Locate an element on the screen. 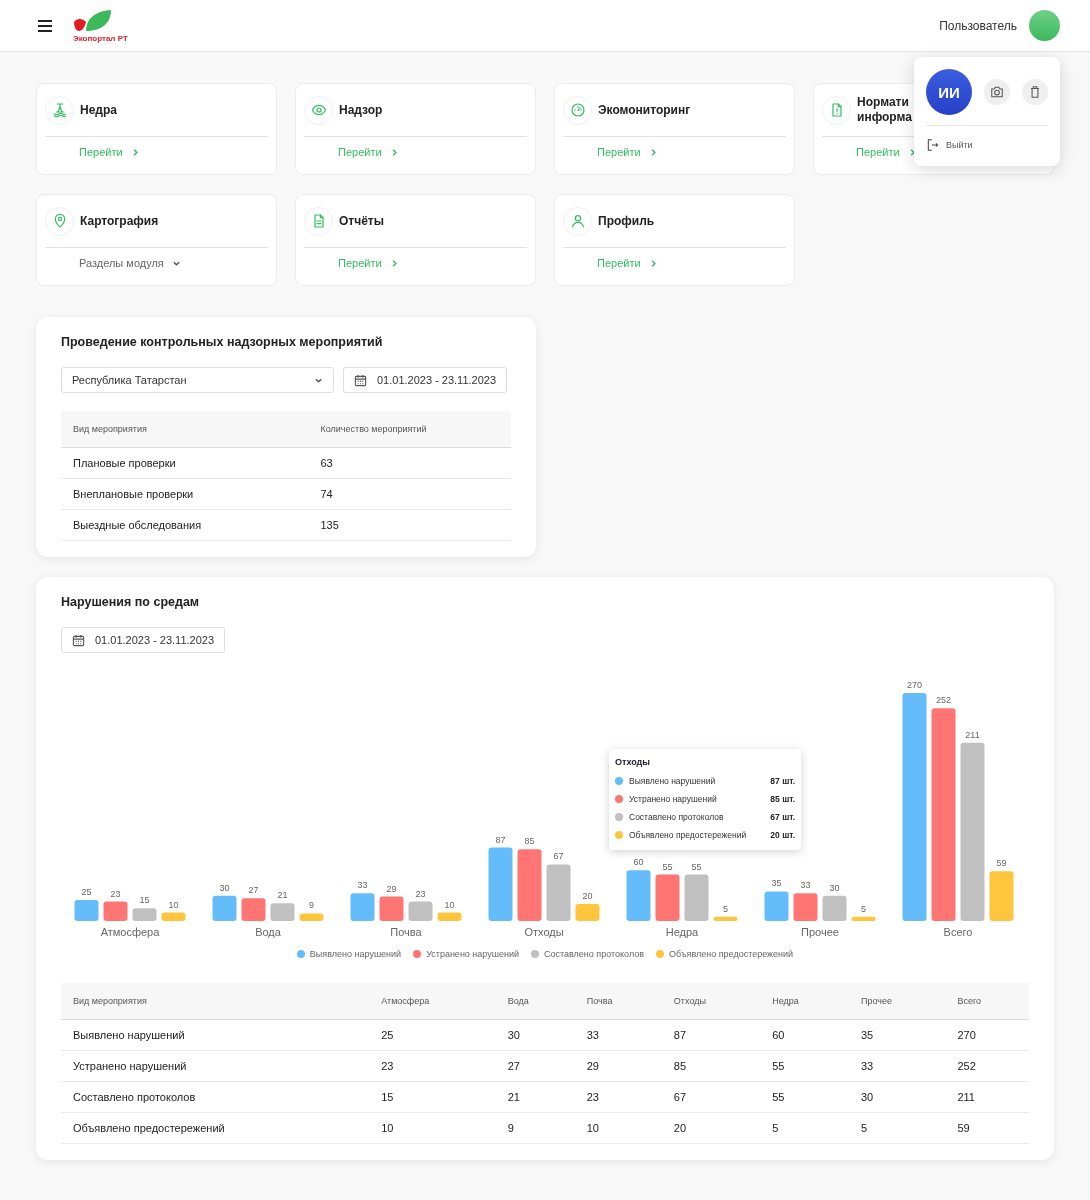 This screenshot has height=1200, width=1090. bar-value-label: 55 is located at coordinates (696, 866).